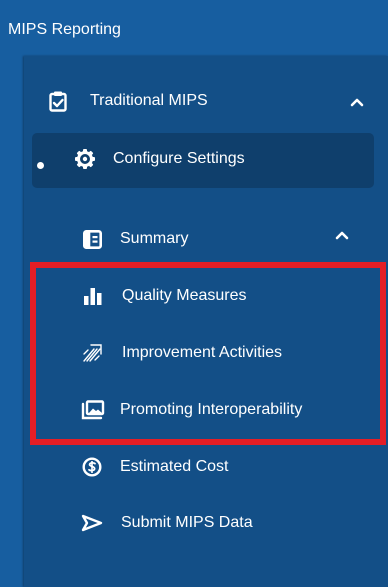 Image resolution: width=388 pixels, height=587 pixels. I want to click on nav-item-quality-measures: Quality Measures, so click(165, 296).